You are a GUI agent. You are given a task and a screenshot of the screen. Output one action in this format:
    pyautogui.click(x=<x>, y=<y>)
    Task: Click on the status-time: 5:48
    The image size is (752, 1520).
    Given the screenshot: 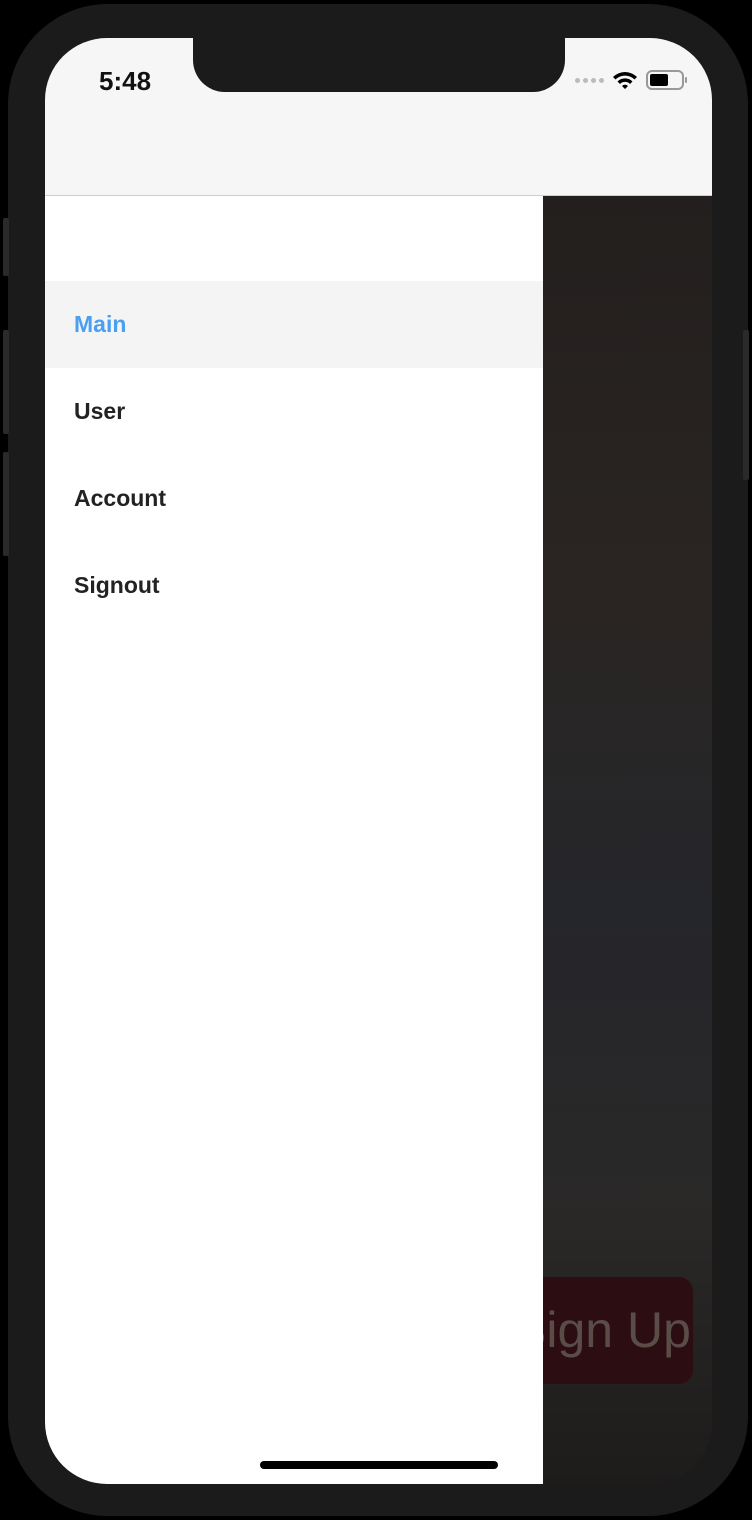 What is the action you would take?
    pyautogui.click(x=125, y=81)
    